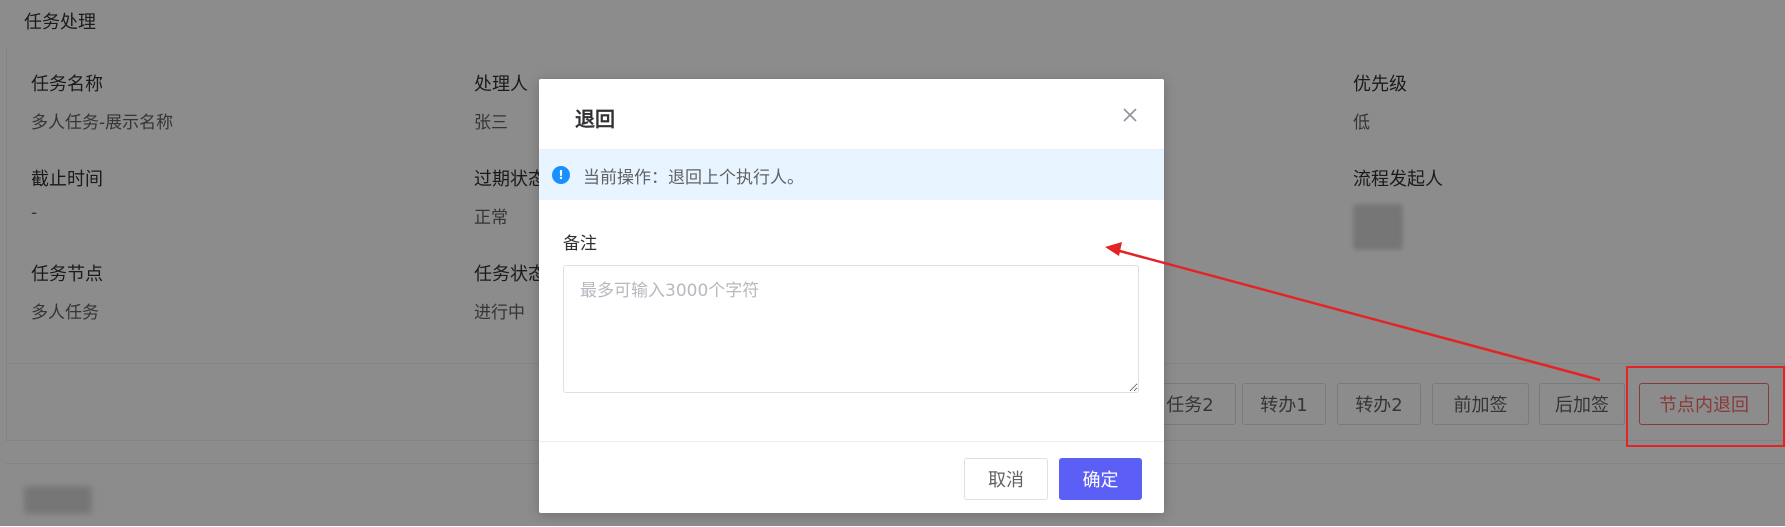  What do you see at coordinates (851, 329) in the screenshot?
I see `remark-textarea` at bounding box center [851, 329].